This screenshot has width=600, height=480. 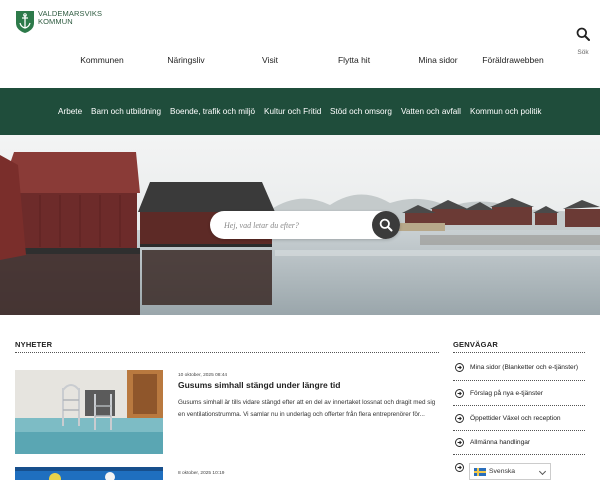 What do you see at coordinates (583, 41) in the screenshot?
I see `header-search-button: Sök` at bounding box center [583, 41].